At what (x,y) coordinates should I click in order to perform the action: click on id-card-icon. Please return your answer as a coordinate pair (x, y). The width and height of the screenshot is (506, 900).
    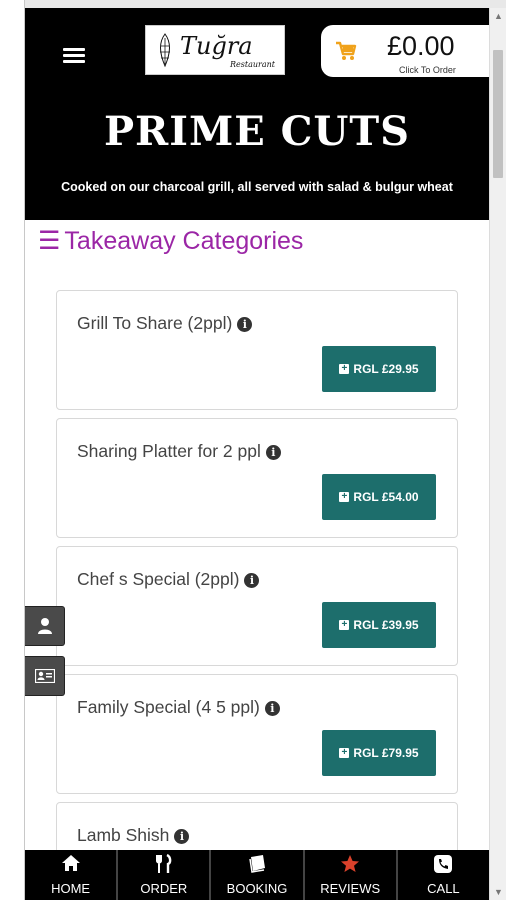
    Looking at the image, I should click on (44, 676).